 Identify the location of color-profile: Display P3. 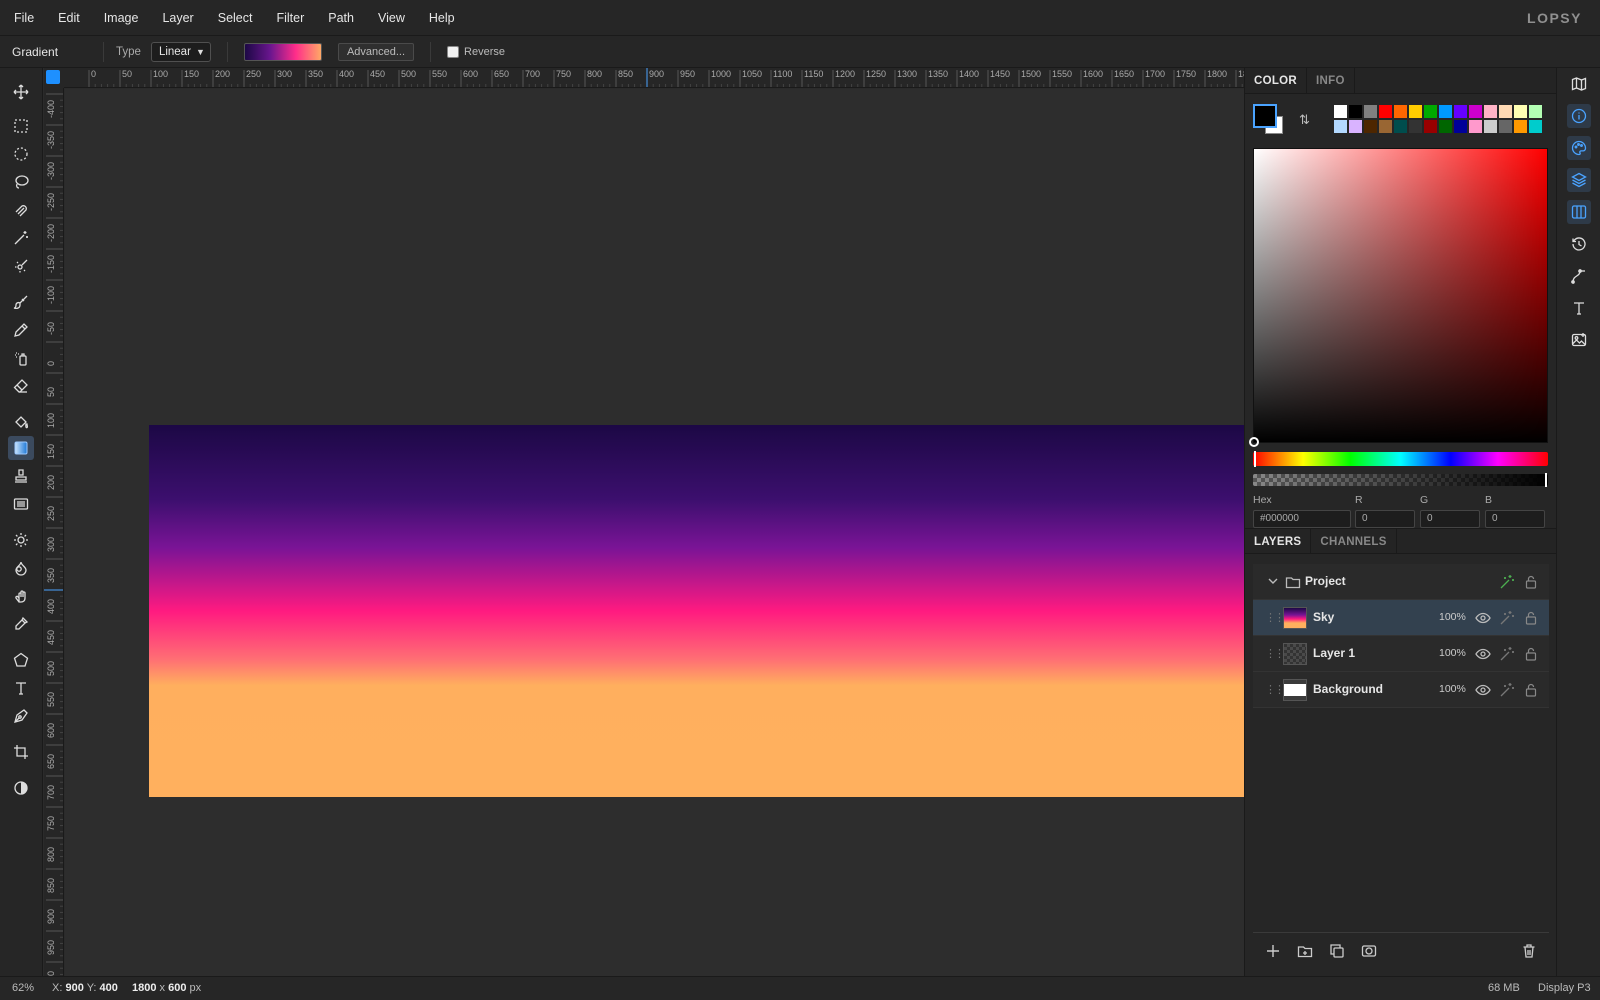
(1564, 988).